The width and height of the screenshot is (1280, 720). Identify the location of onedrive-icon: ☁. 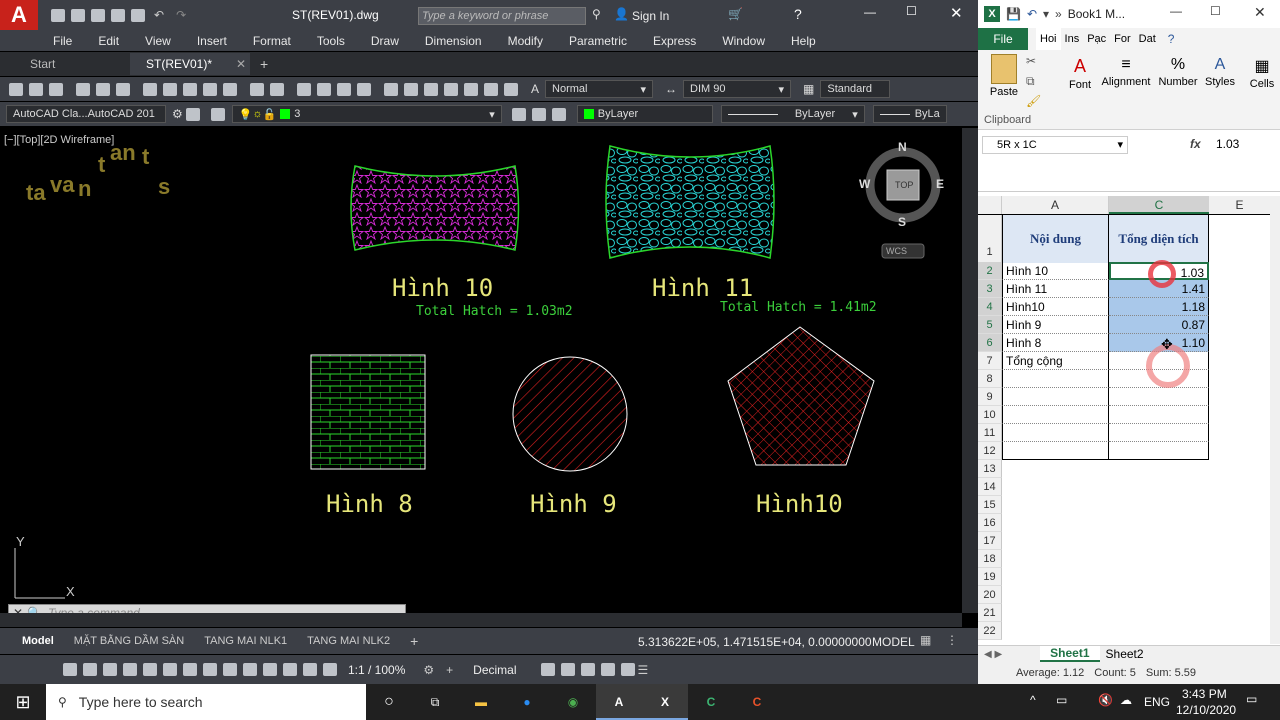
(1126, 700).